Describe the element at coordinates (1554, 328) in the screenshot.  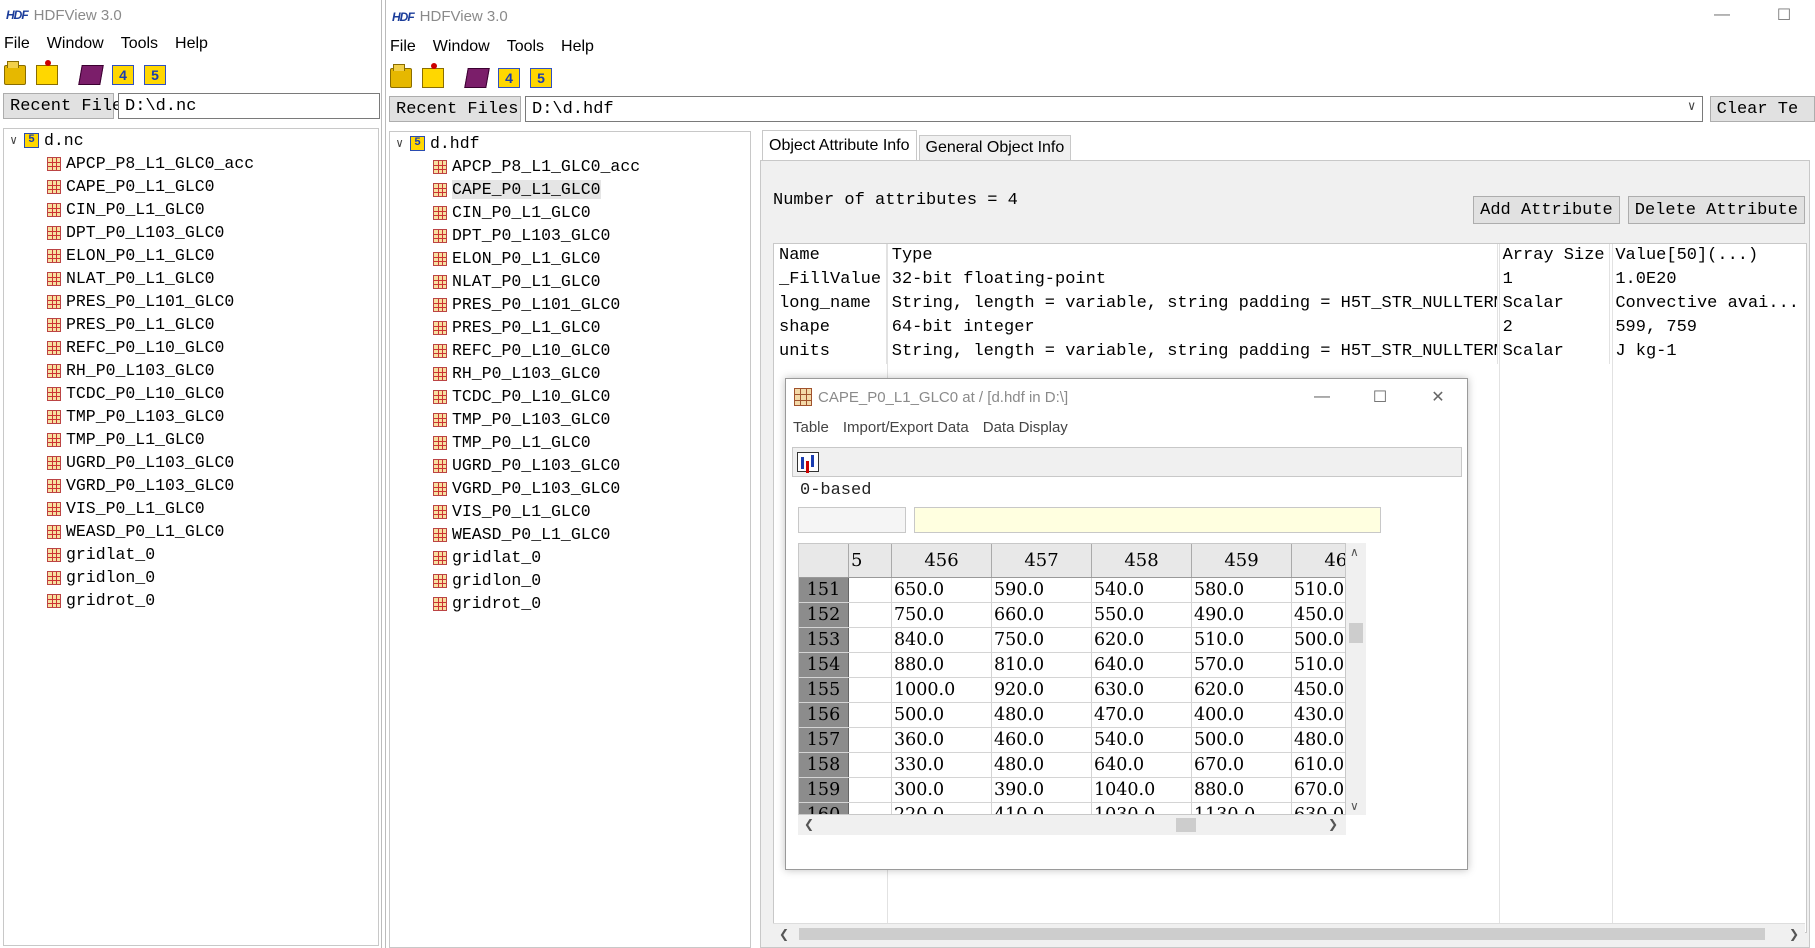
I see `attribute-size-cell: 2` at that location.